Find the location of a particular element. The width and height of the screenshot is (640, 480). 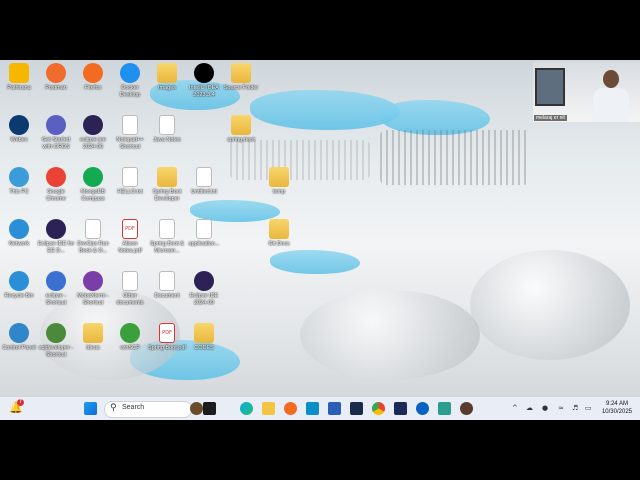

chrome-icon is located at coordinates (378, 408).